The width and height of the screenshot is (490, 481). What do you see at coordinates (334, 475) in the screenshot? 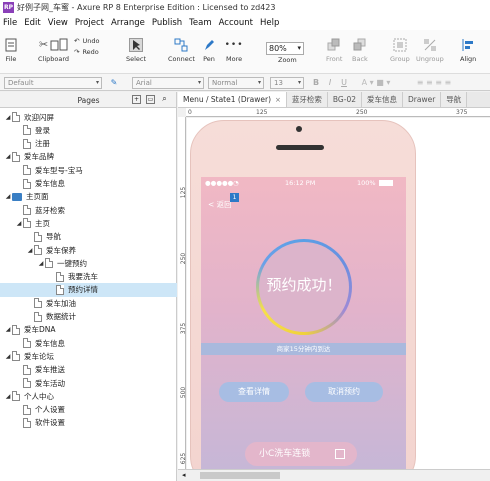
I see `horizontal-scrollbar: ◂` at bounding box center [334, 475].